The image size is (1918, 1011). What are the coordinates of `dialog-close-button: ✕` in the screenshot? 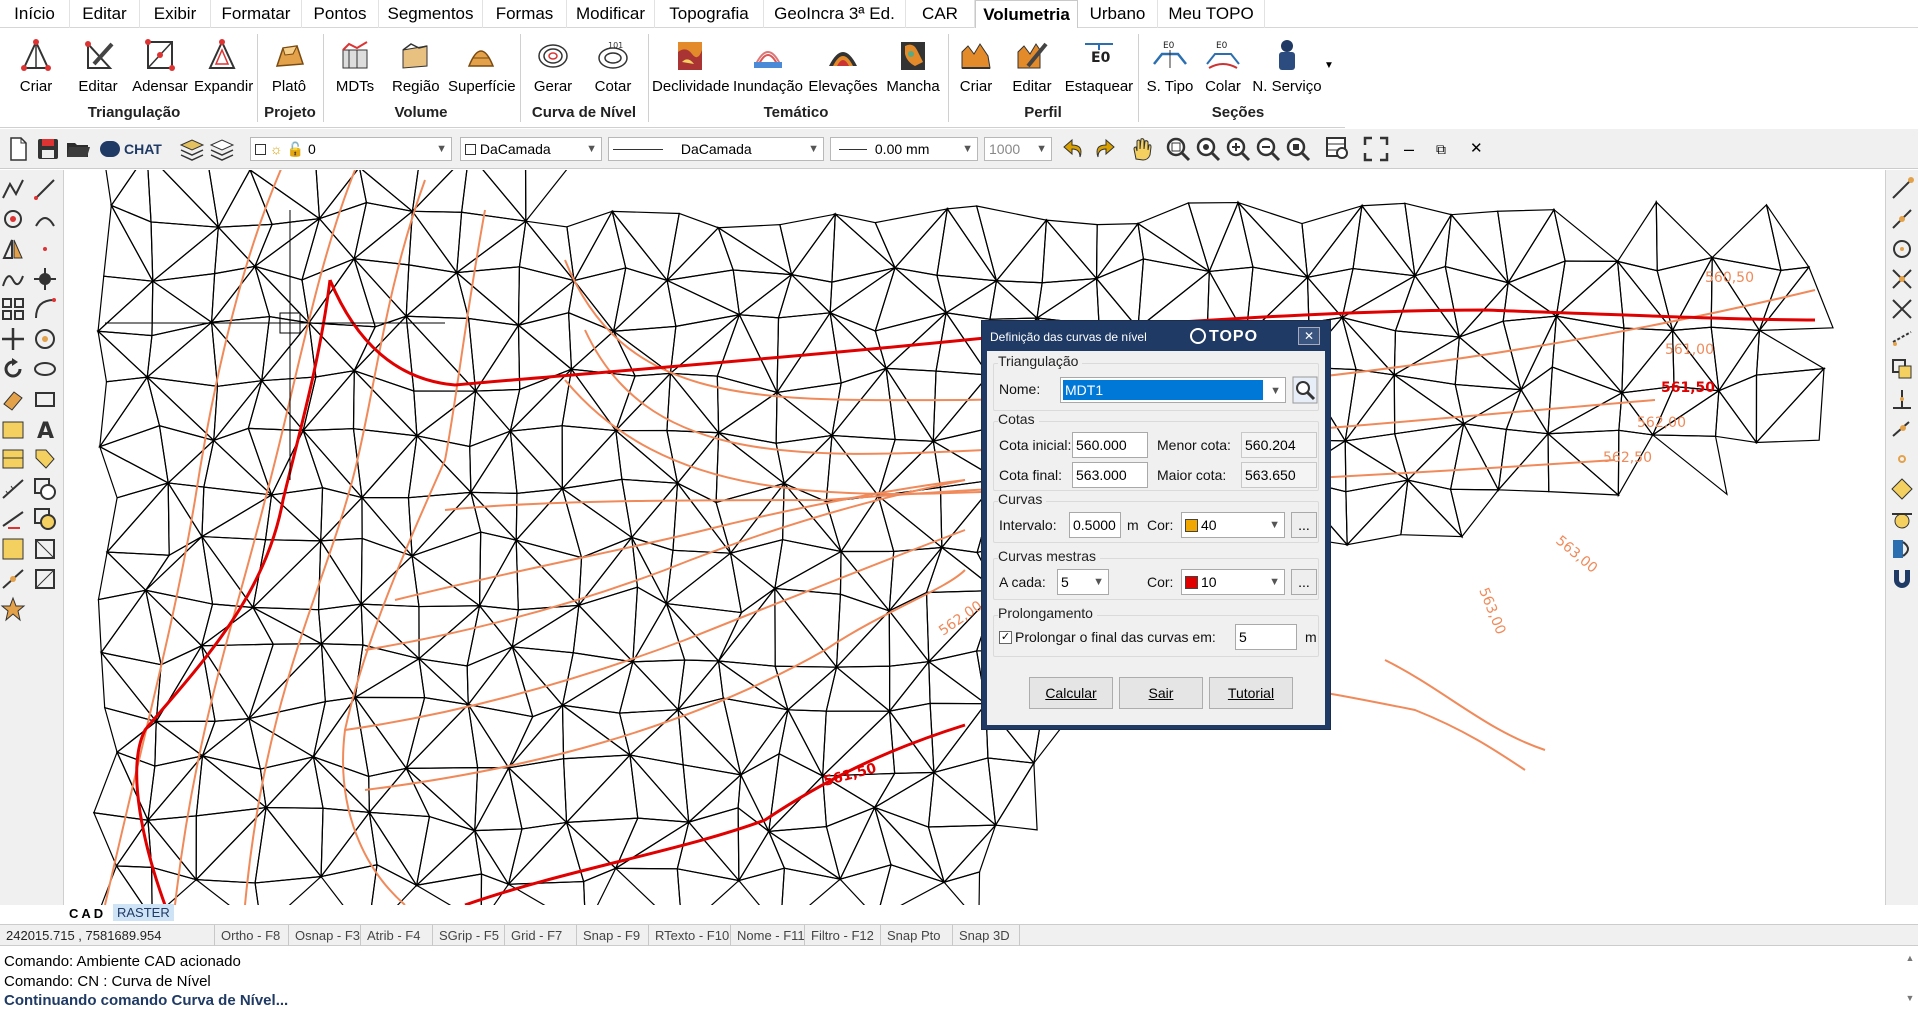 It's located at (1309, 336).